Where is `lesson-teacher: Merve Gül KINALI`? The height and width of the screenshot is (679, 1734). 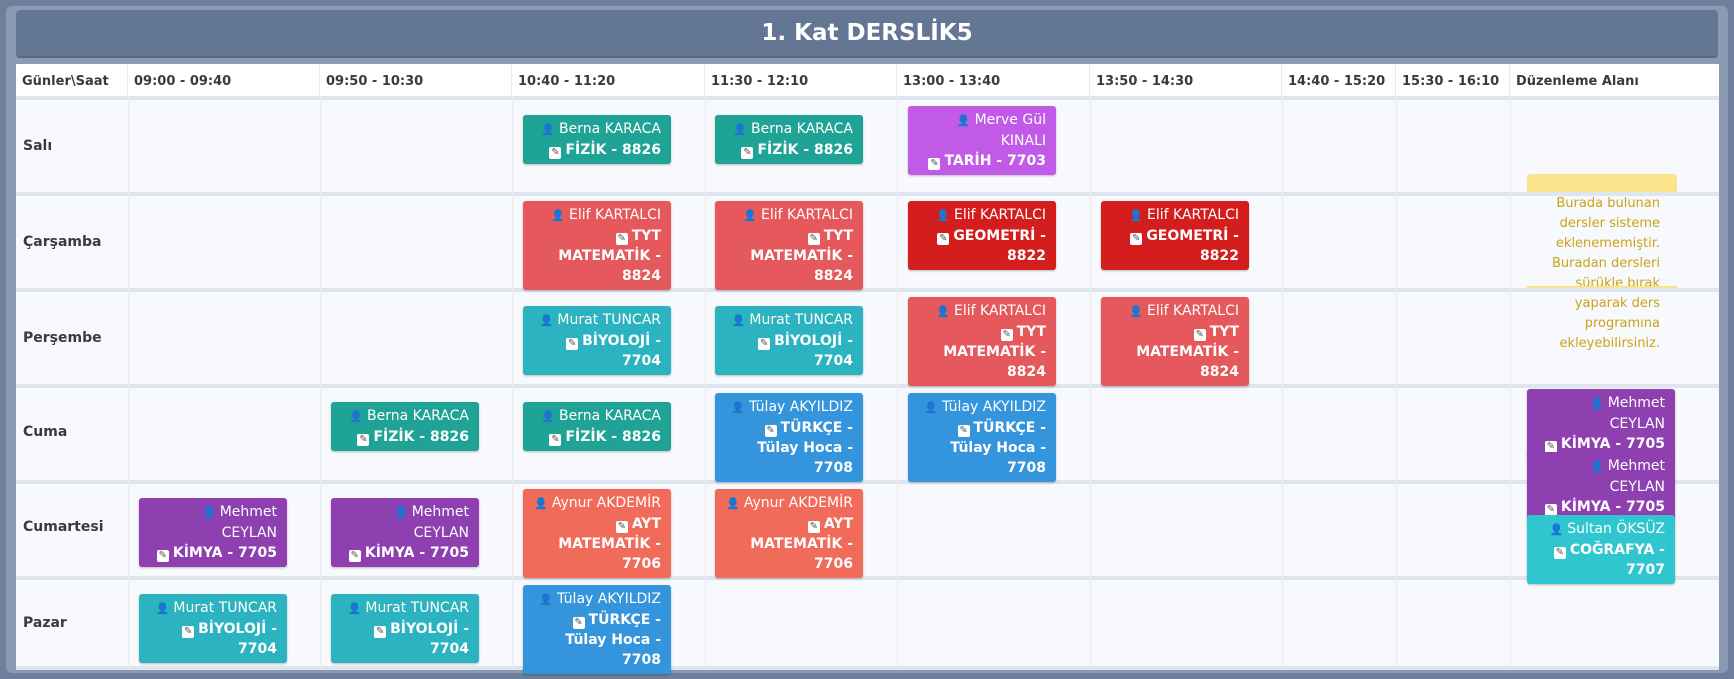
lesson-teacher: Merve Gül KINALI is located at coordinates (981, 130).